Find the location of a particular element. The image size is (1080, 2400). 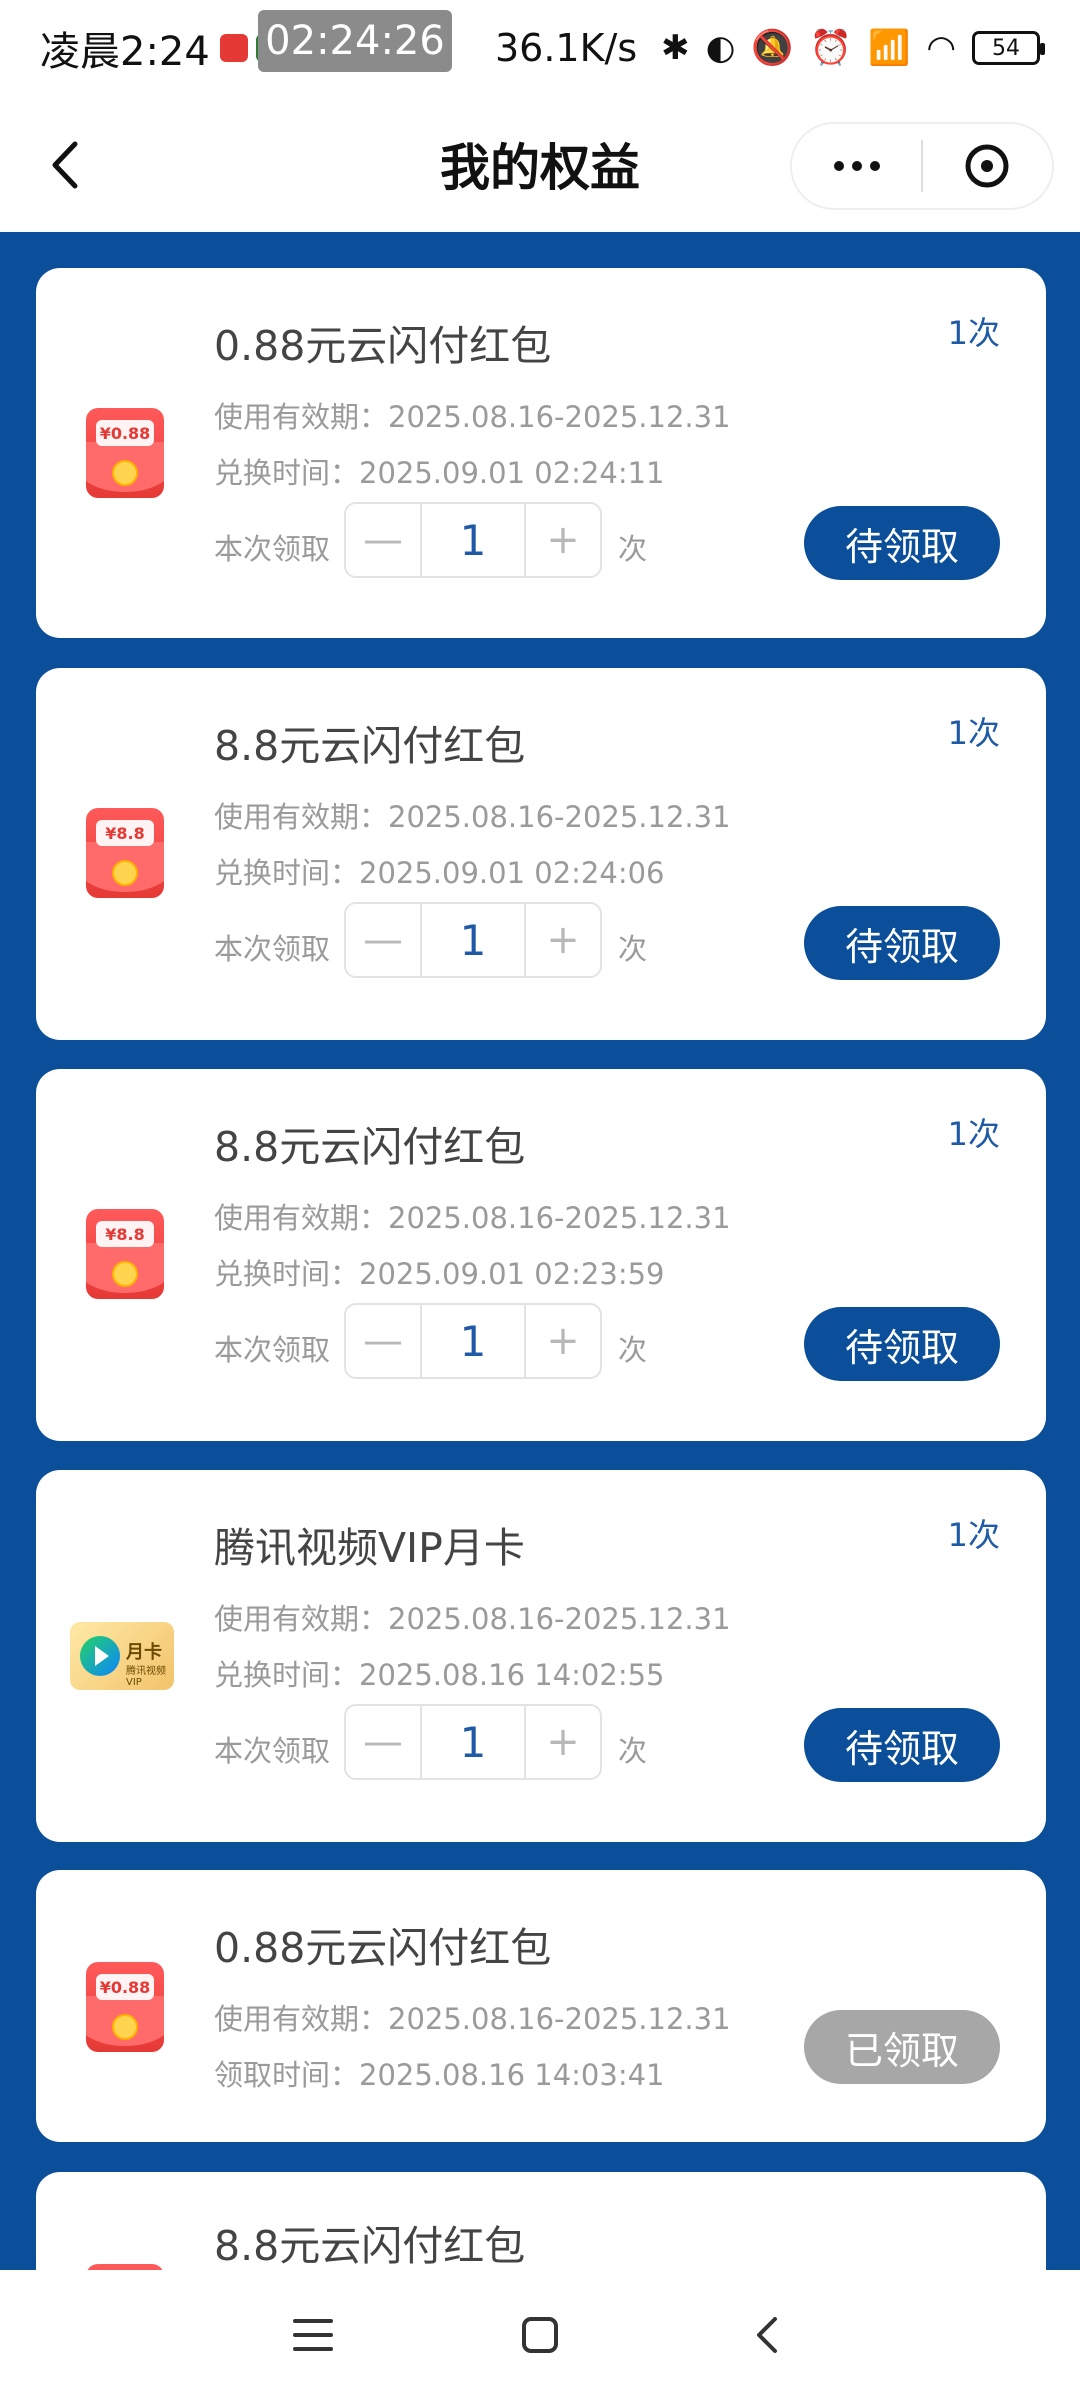

menu-icon is located at coordinates (313, 2335).